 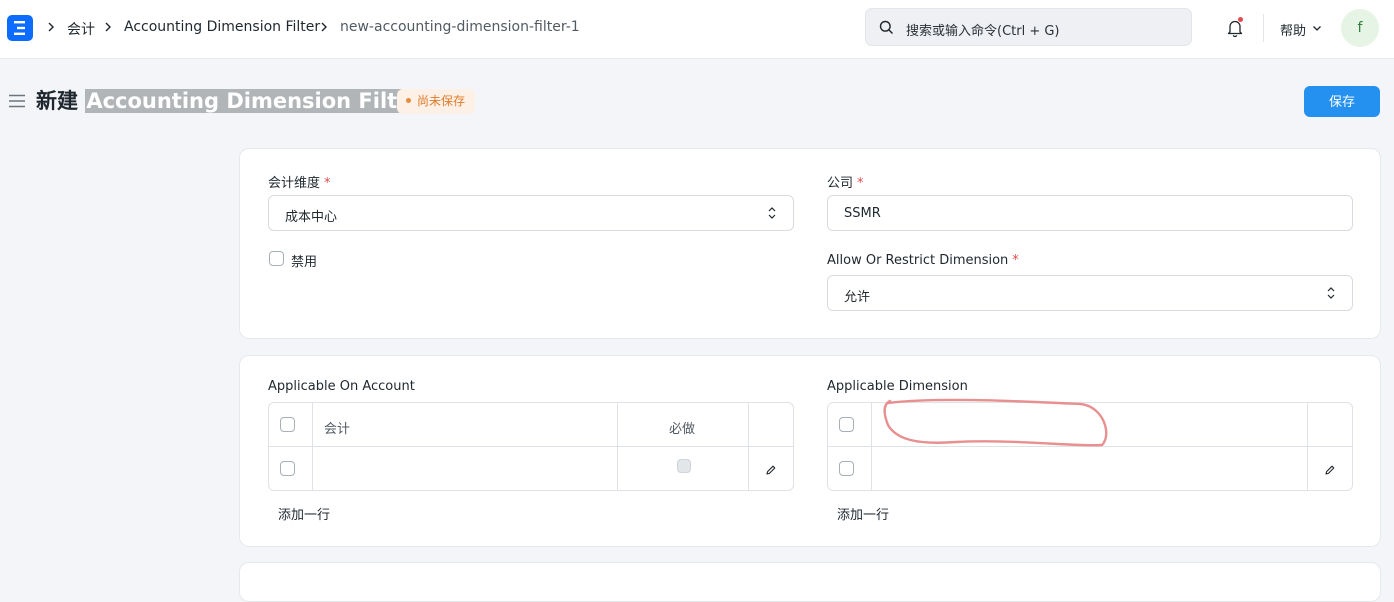 What do you see at coordinates (531, 213) in the screenshot?
I see `accounting-dimension-select: 成本中心` at bounding box center [531, 213].